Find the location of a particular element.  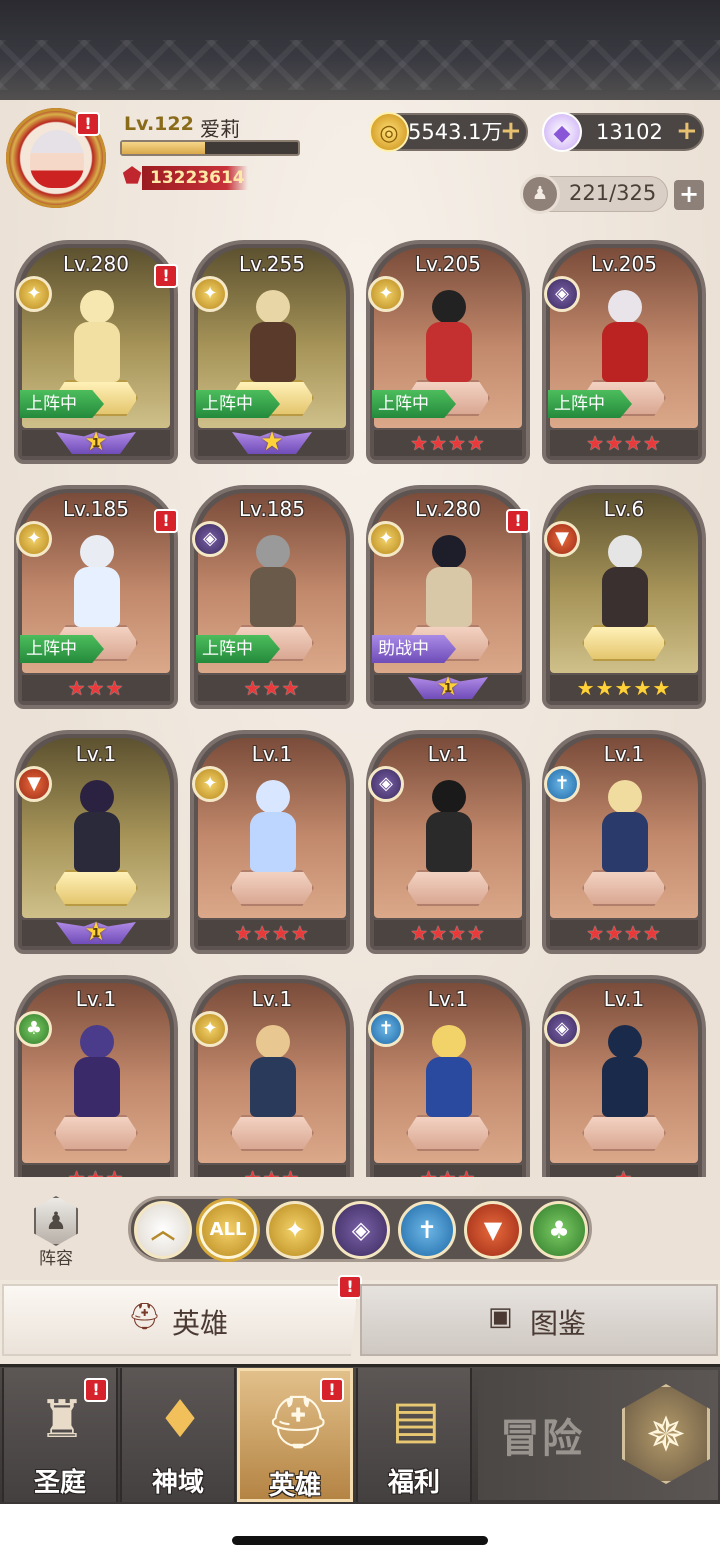

hero-level: Lv.1 is located at coordinates (448, 754).